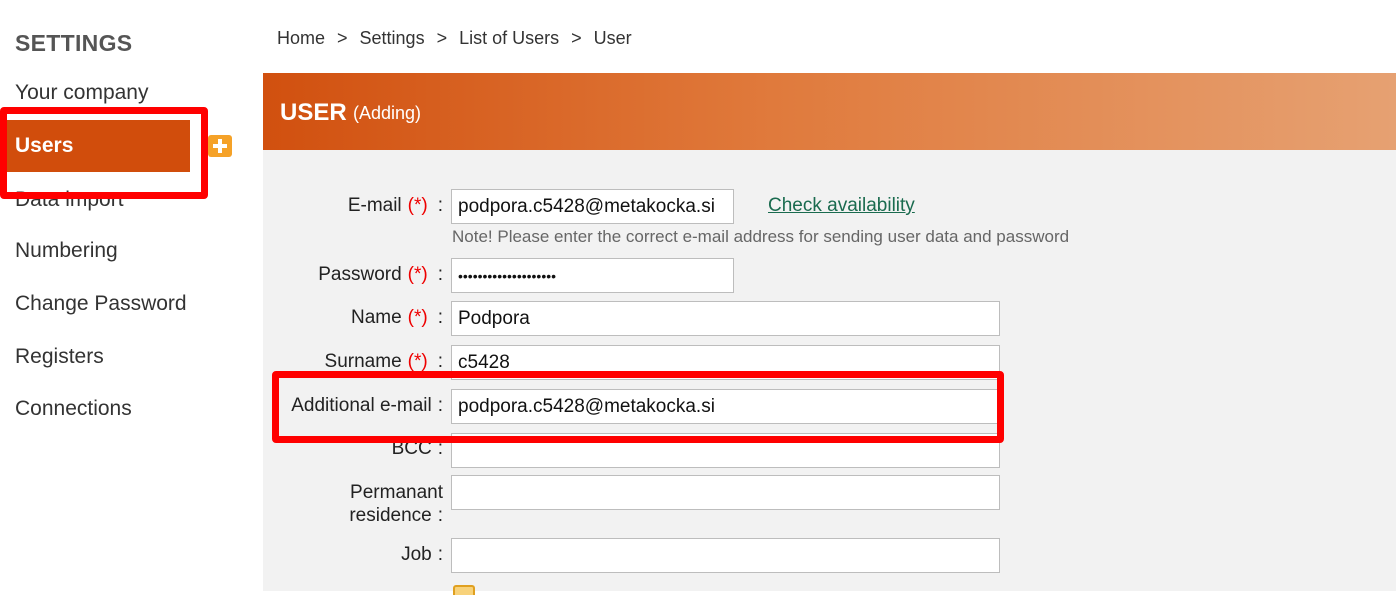  I want to click on email-field, so click(592, 206).